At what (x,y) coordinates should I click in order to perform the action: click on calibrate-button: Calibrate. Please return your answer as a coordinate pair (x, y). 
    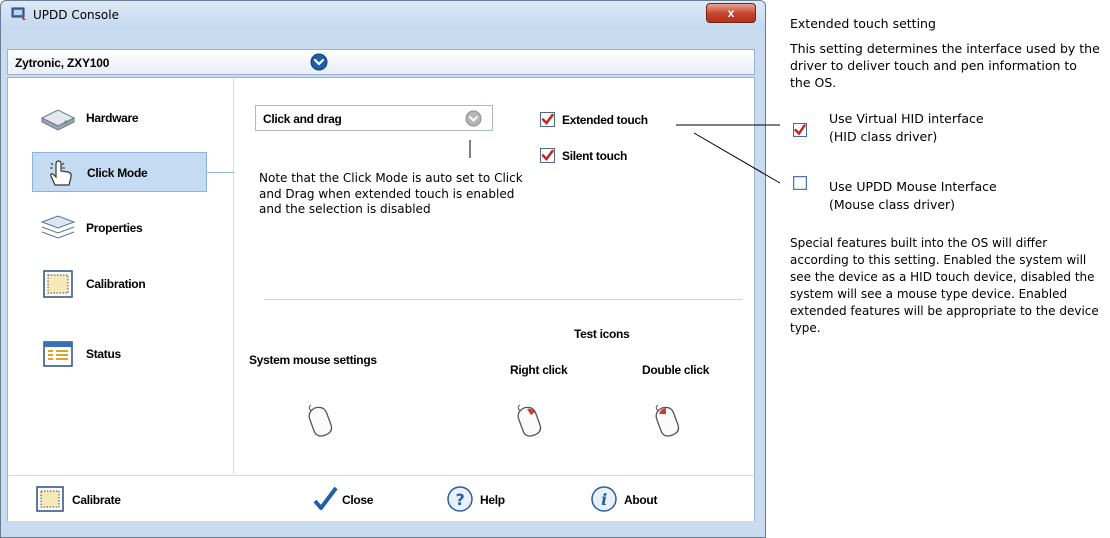
    Looking at the image, I should click on (96, 499).